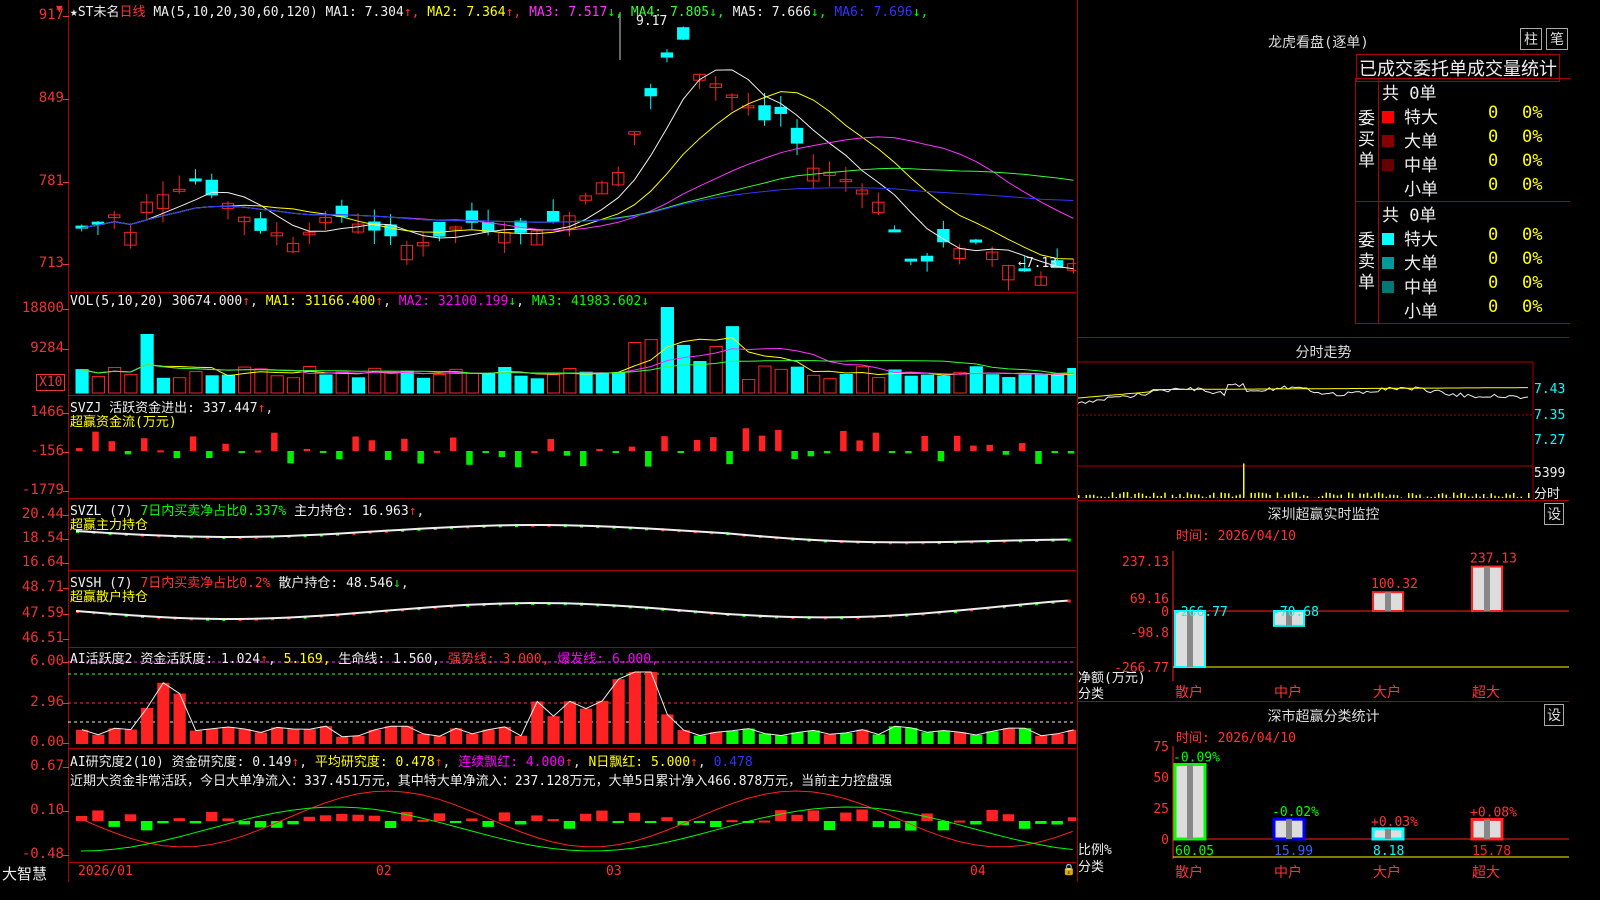 Image resolution: width=1600 pixels, height=900 pixels. Describe the element at coordinates (577, 366) in the screenshot. I see `vol-ma3` at that location.